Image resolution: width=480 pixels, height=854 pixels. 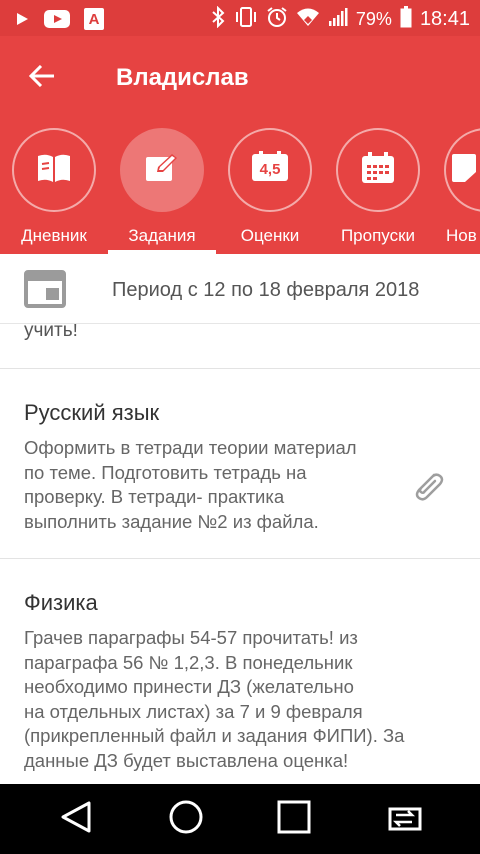 What do you see at coordinates (338, 19) in the screenshot?
I see `signal-icon` at bounding box center [338, 19].